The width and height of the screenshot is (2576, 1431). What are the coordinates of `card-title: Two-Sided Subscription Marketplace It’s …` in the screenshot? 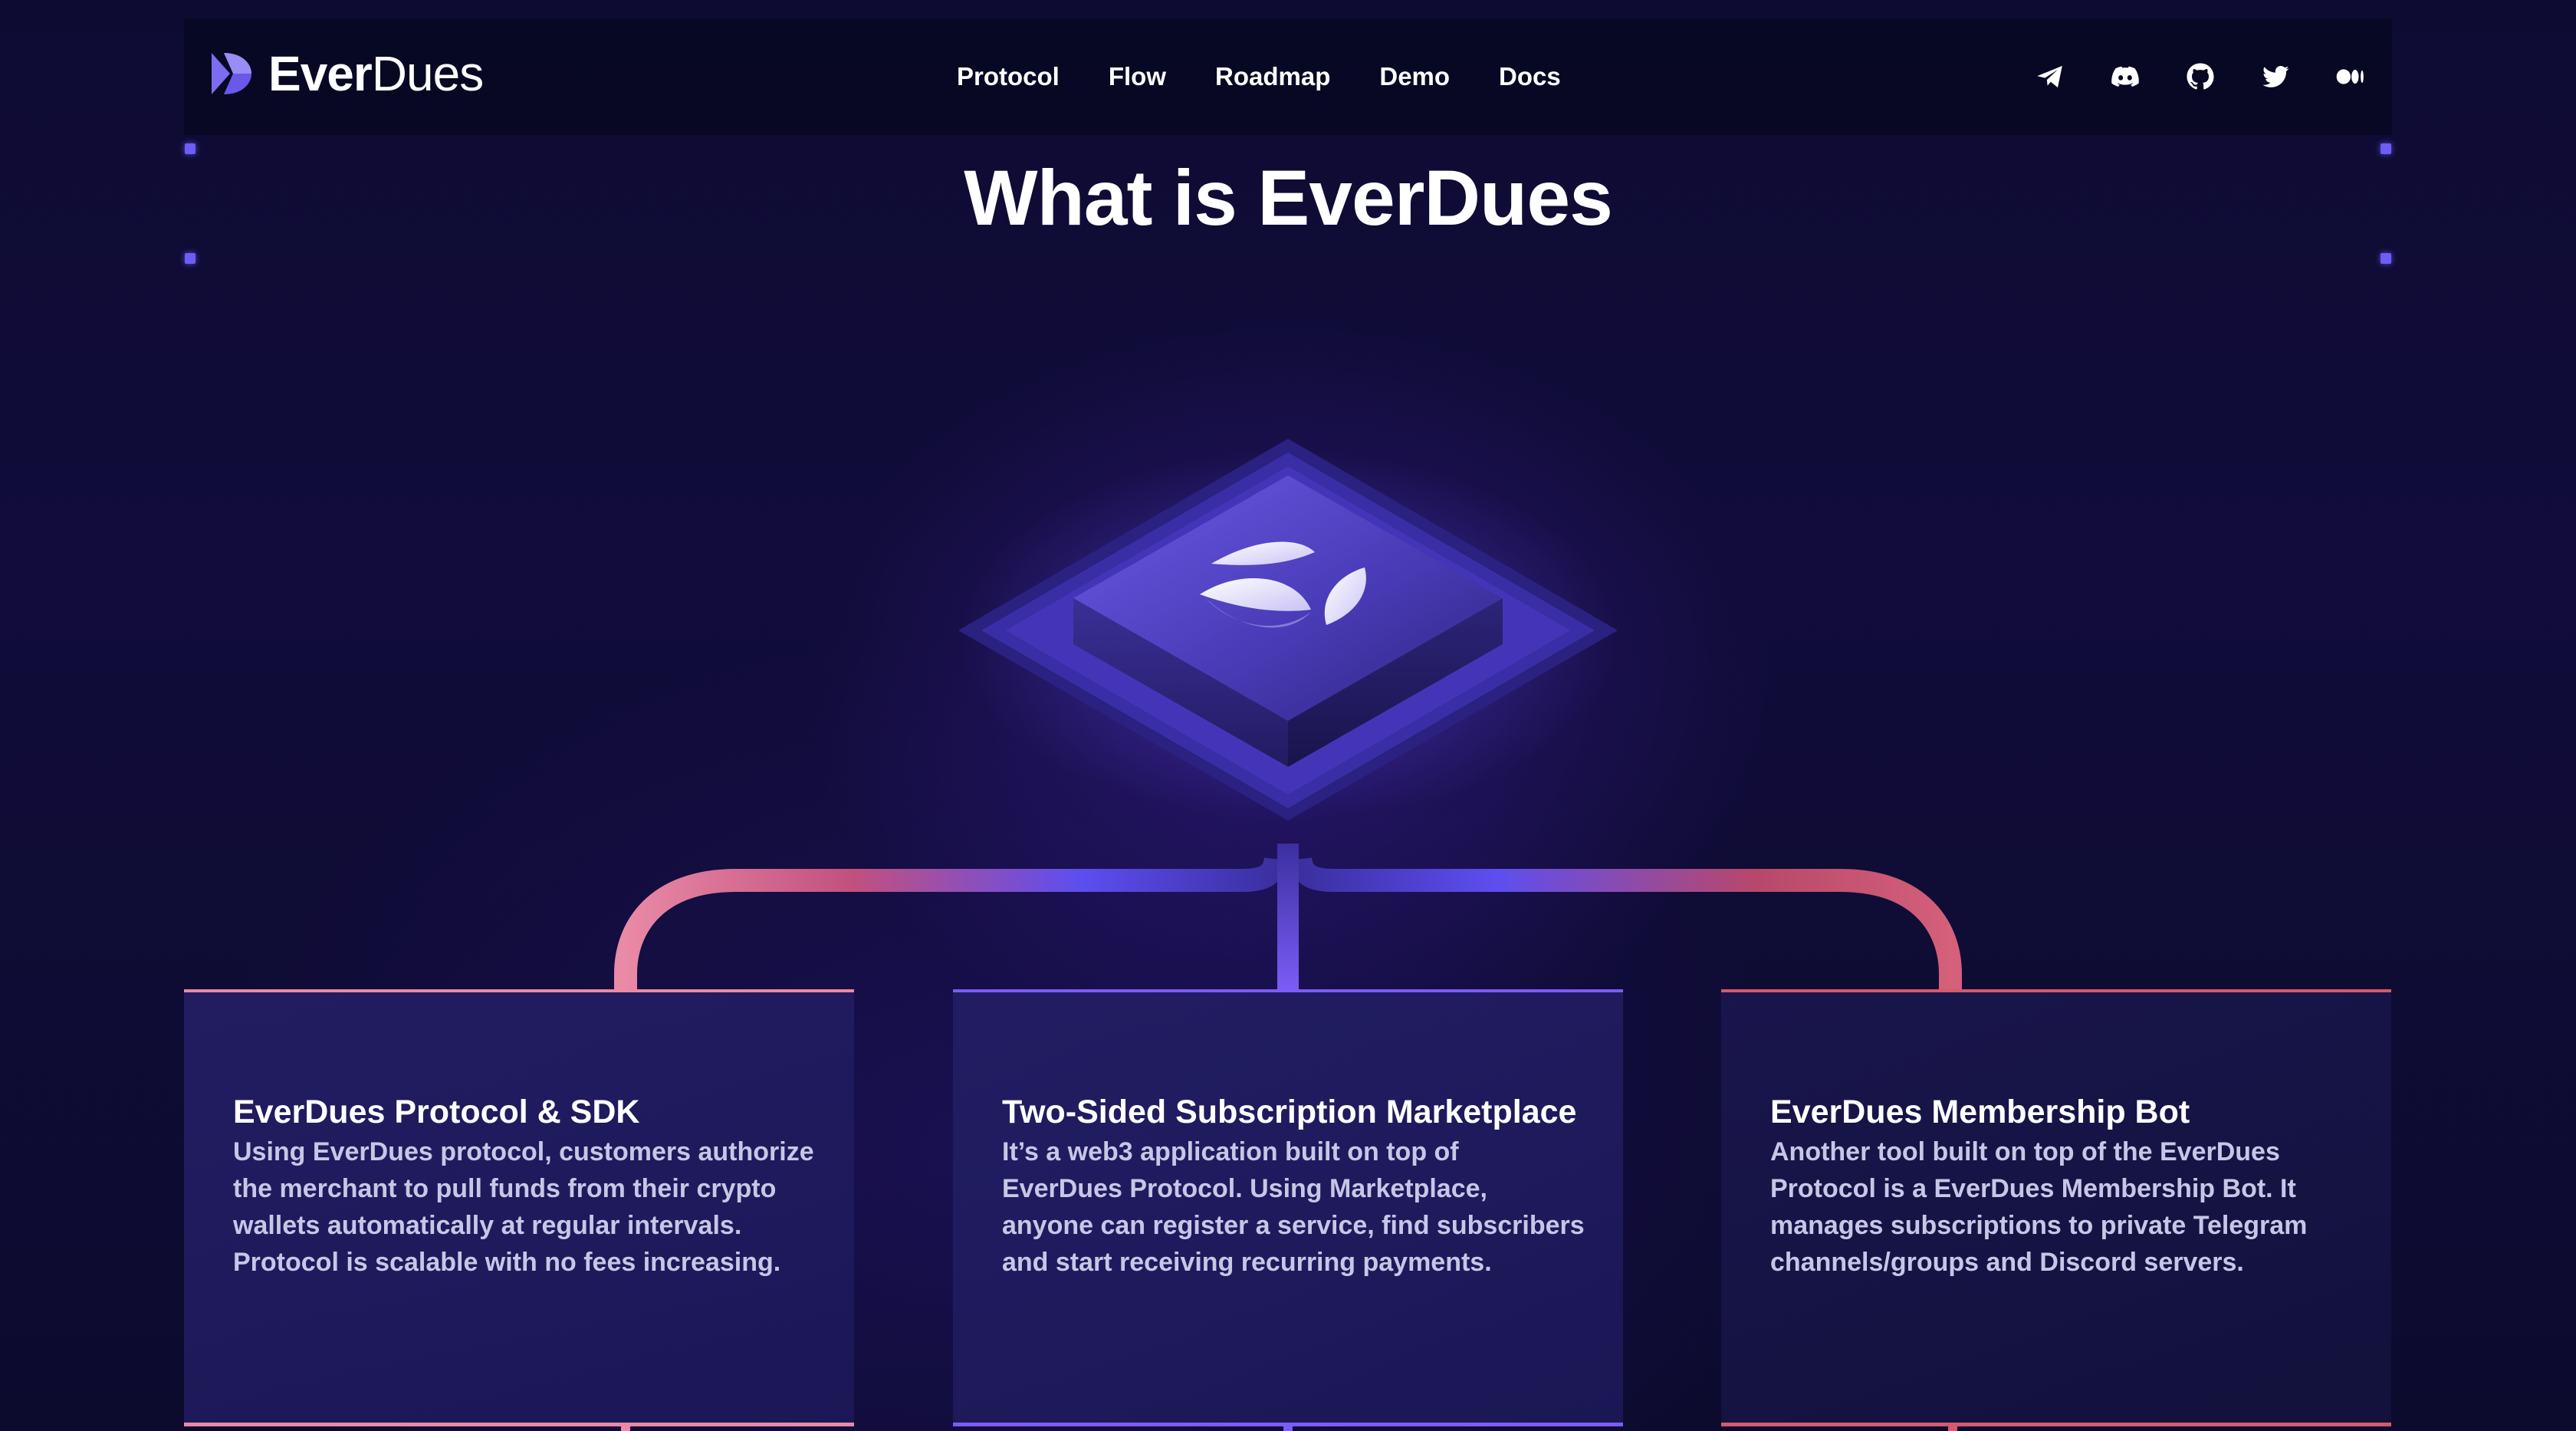 It's located at (1293, 1186).